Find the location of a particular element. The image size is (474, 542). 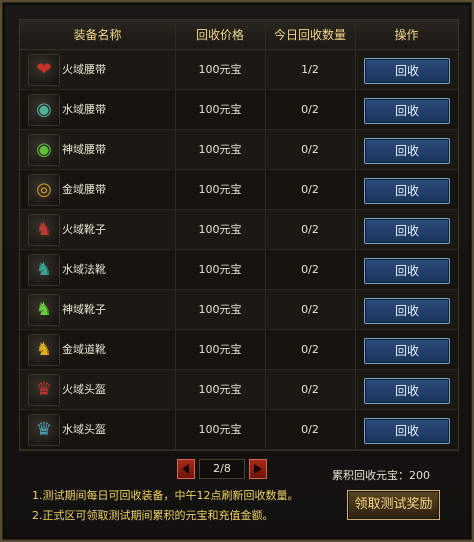

table-row: ♞ 金域道靴 100元宝 0/2 回收 is located at coordinates (239, 350).